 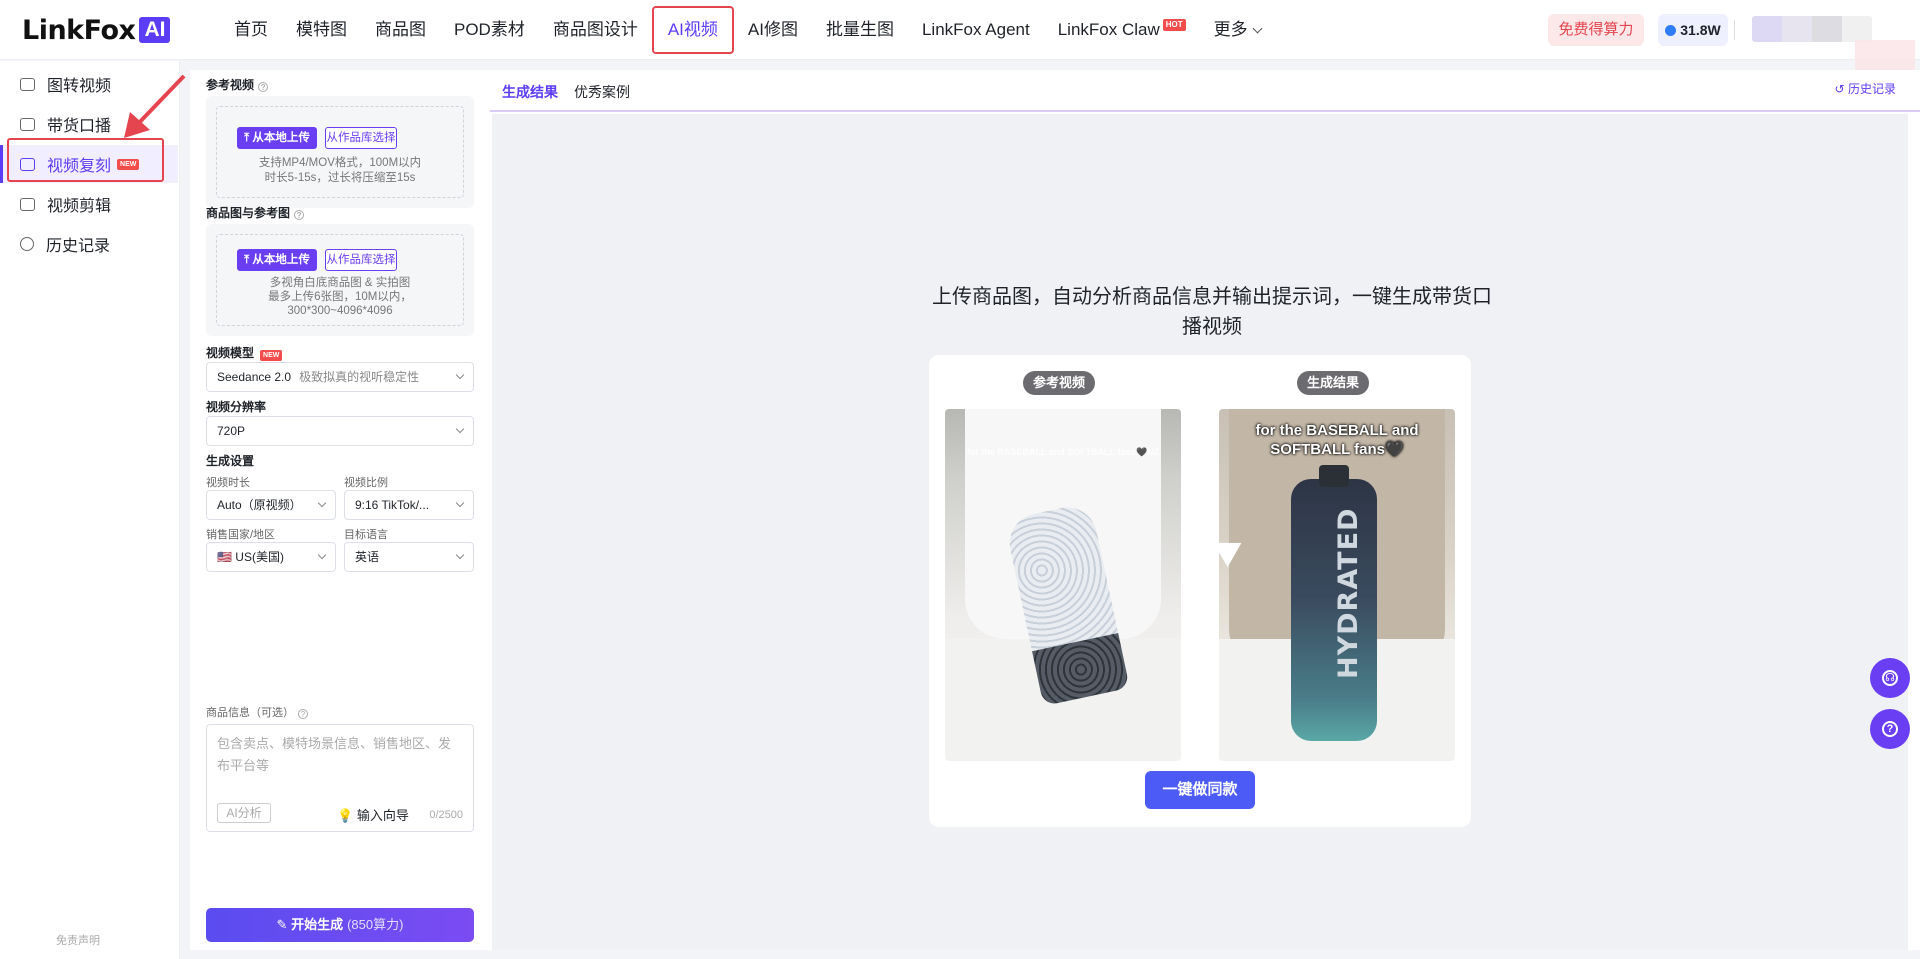 I want to click on left-sidebar: 图转视频 带货口播 视频复刻 NEW 视频剪辑 历史记录 免责声明, so click(x=90, y=510).